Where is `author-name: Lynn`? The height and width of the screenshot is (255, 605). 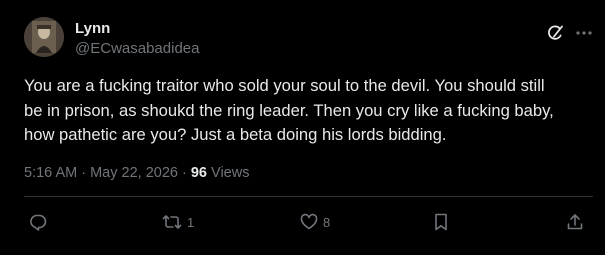
author-name: Lynn is located at coordinates (92, 29).